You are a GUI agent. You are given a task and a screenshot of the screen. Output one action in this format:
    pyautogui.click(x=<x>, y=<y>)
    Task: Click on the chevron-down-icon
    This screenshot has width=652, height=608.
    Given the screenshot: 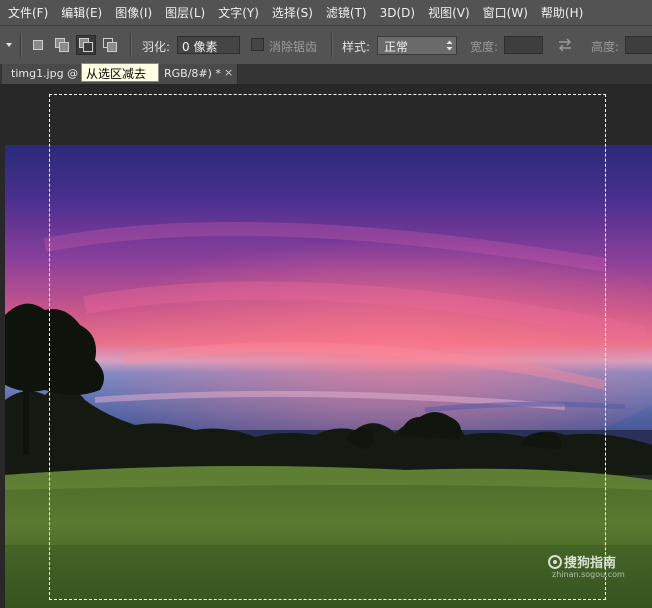 What is the action you would take?
    pyautogui.click(x=9, y=45)
    